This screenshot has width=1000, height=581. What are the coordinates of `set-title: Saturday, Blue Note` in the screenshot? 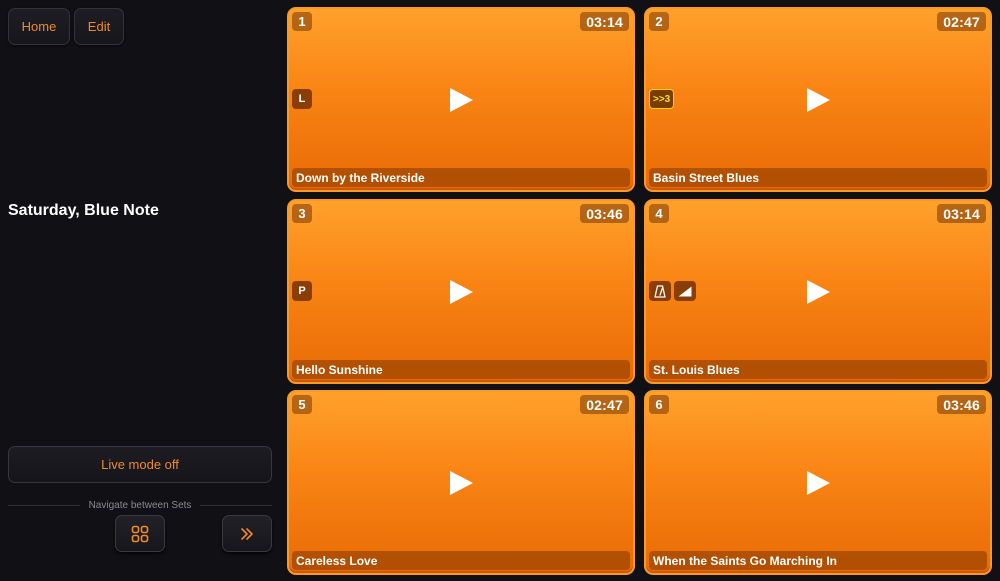 It's located at (83, 210).